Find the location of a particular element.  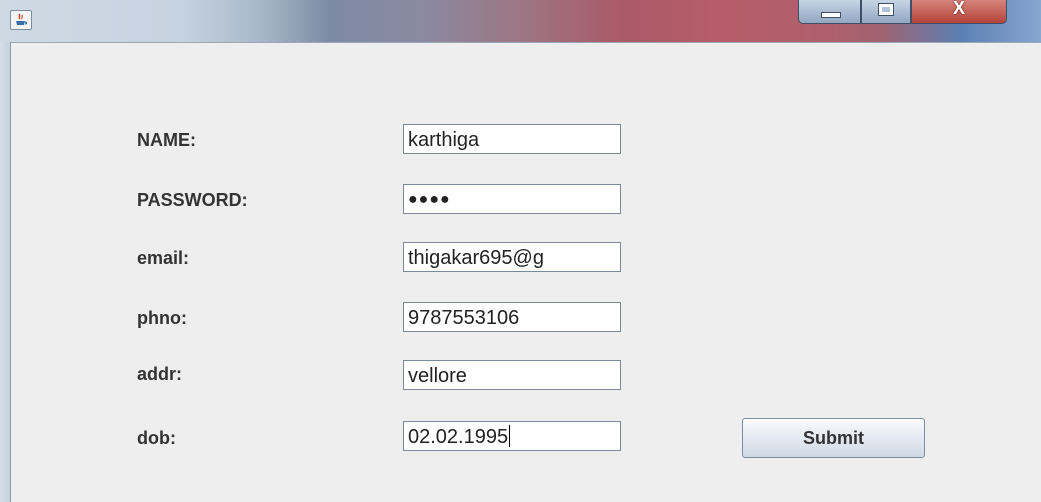

close-icon: X is located at coordinates (958, 9).